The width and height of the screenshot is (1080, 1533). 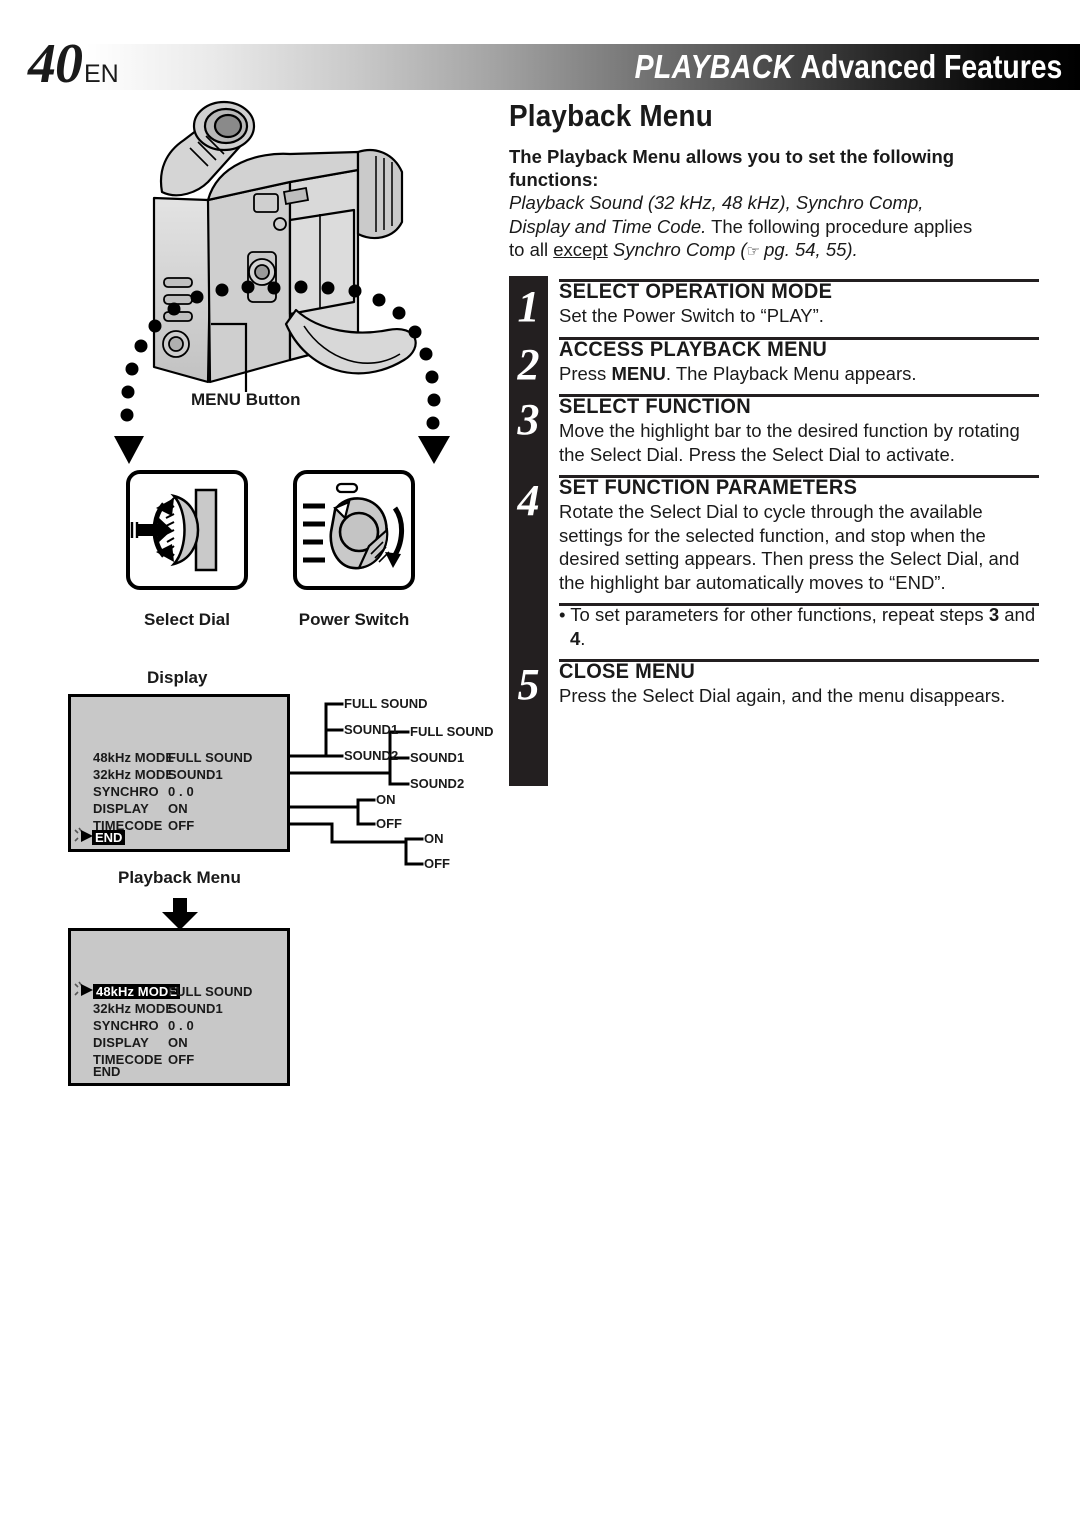 I want to click on page-number: 40EN, so click(x=73, y=64).